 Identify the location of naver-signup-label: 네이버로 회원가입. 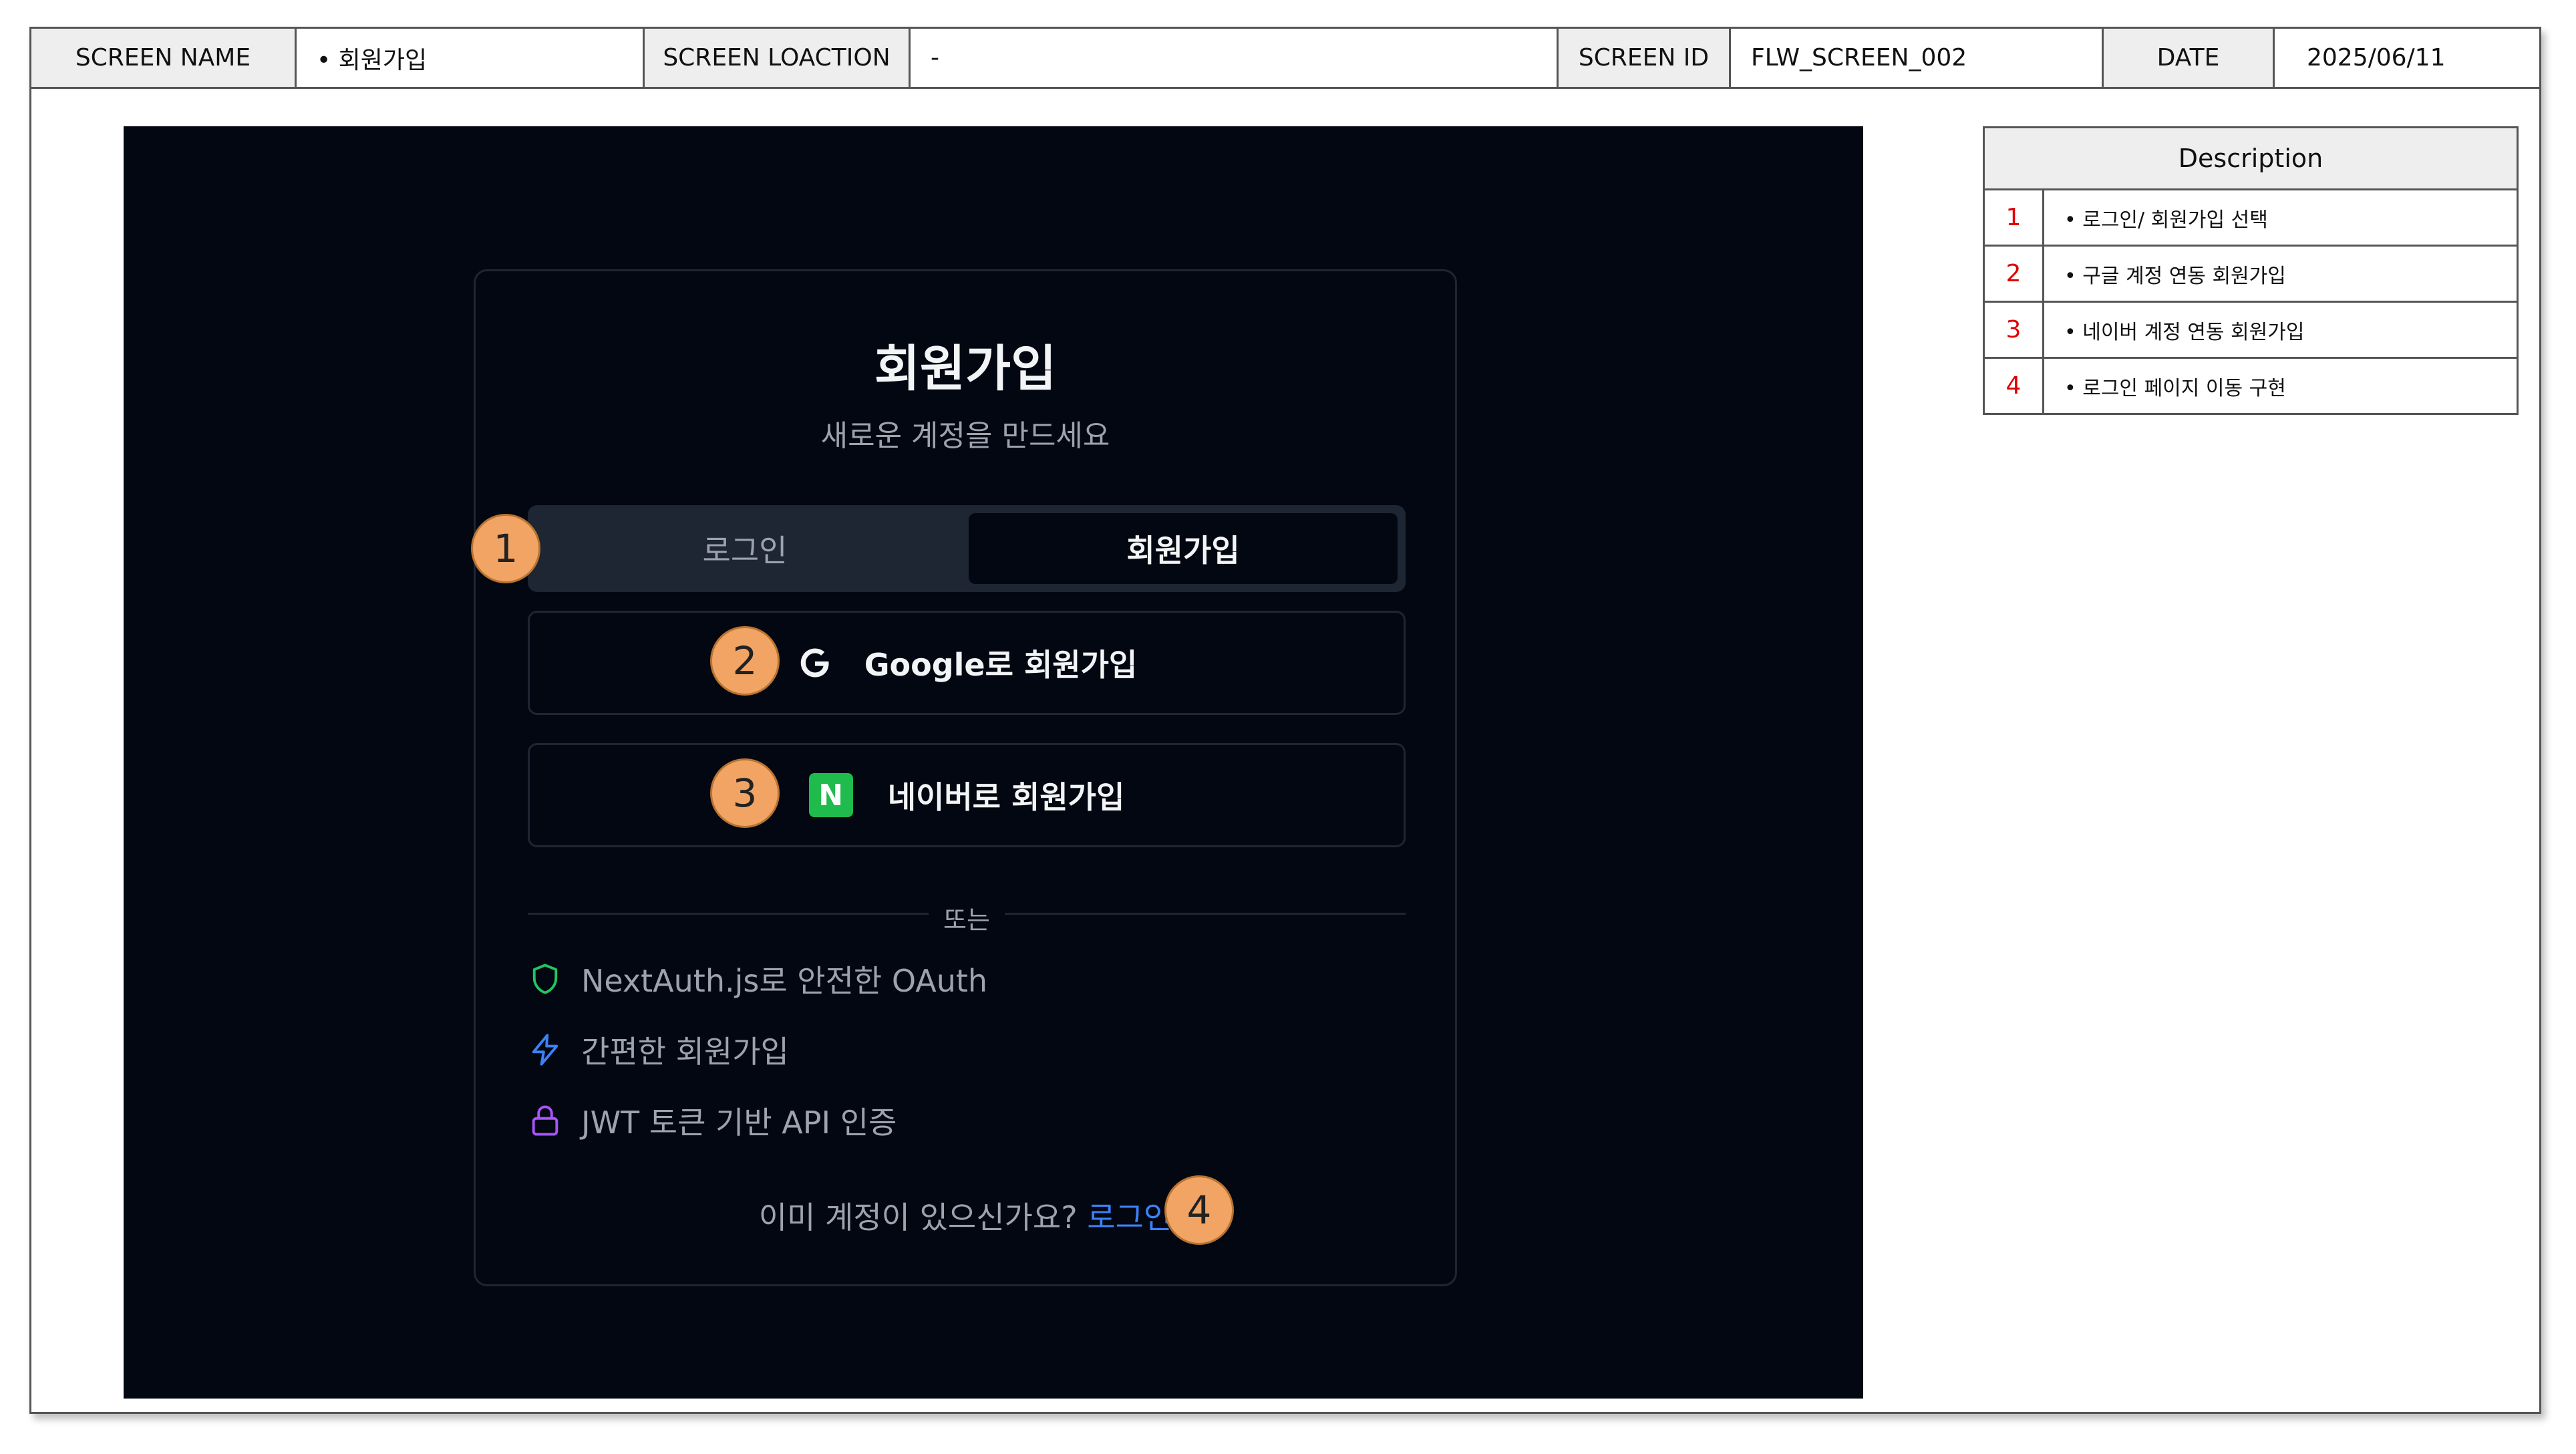
(1006, 797).